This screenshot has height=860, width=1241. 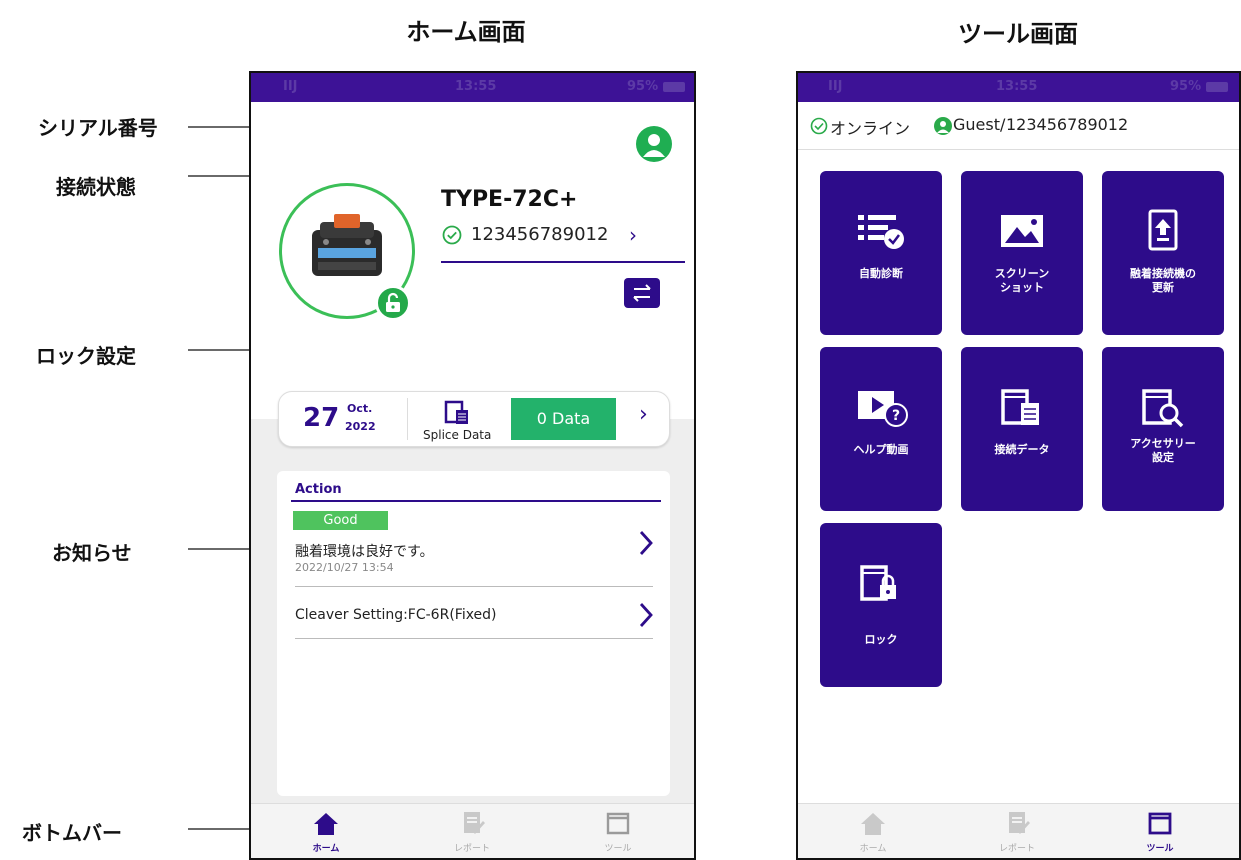 What do you see at coordinates (1022, 280) in the screenshot?
I see `tile-screenshot-label: スクリーン ショット` at bounding box center [1022, 280].